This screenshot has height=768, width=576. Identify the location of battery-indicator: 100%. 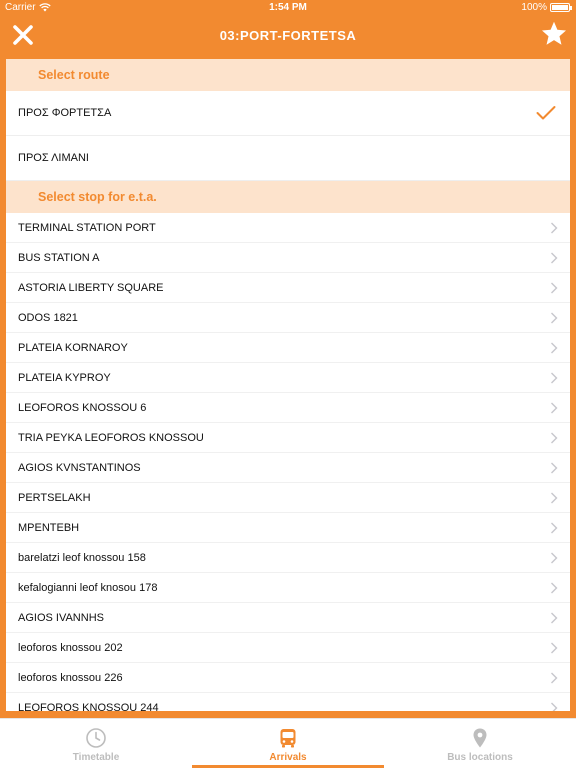
(546, 7).